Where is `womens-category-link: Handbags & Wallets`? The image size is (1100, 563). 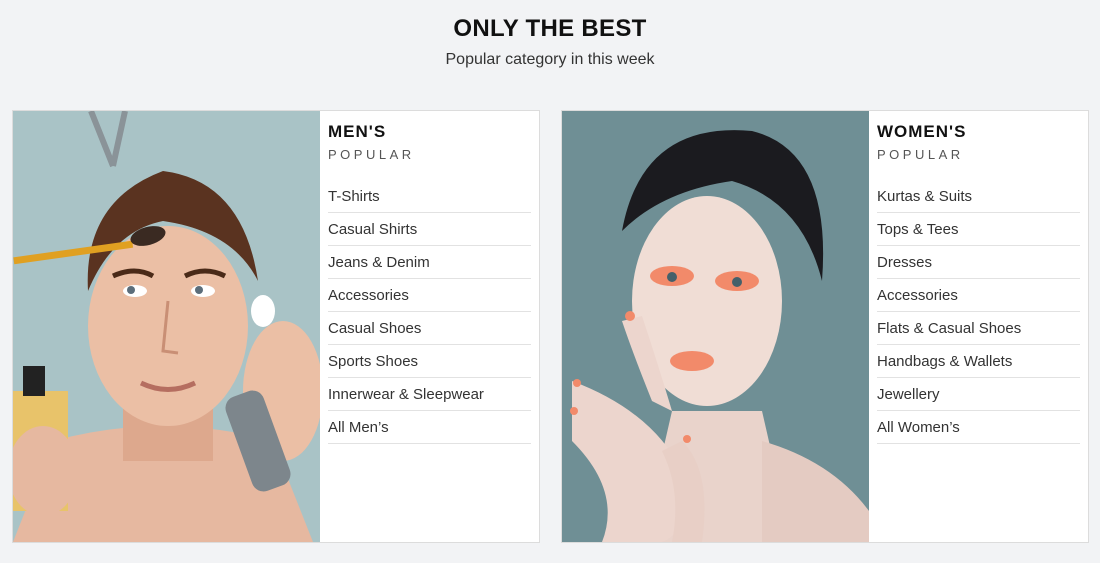 womens-category-link: Handbags & Wallets is located at coordinates (978, 362).